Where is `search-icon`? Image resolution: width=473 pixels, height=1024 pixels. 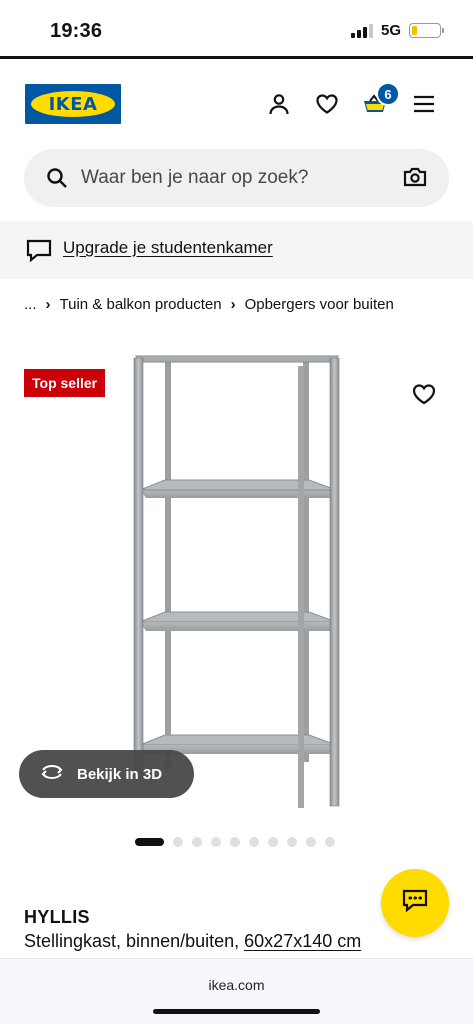
search-icon is located at coordinates (57, 180).